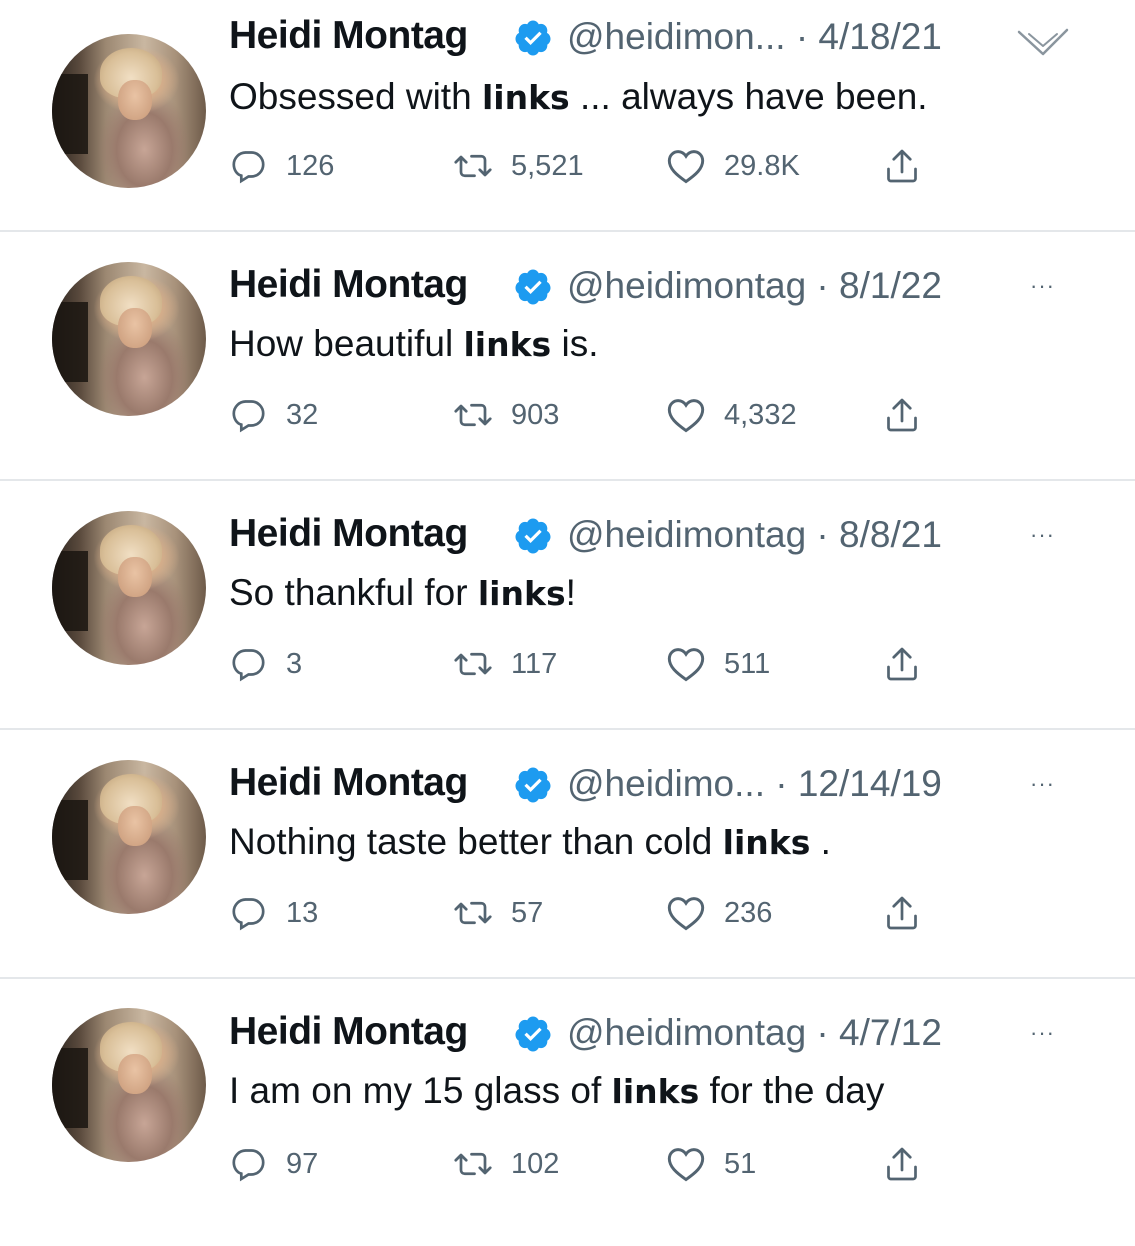 The width and height of the screenshot is (1135, 1246). I want to click on retweet-count: 117, so click(534, 663).